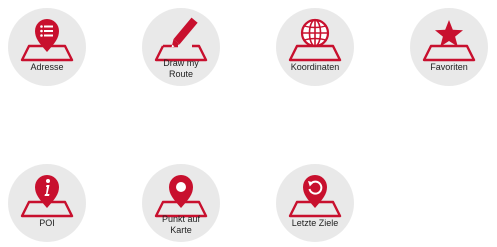 This screenshot has height=247, width=497. Describe the element at coordinates (315, 223) in the screenshot. I see `menu-item-label: Letzte Ziele` at that location.